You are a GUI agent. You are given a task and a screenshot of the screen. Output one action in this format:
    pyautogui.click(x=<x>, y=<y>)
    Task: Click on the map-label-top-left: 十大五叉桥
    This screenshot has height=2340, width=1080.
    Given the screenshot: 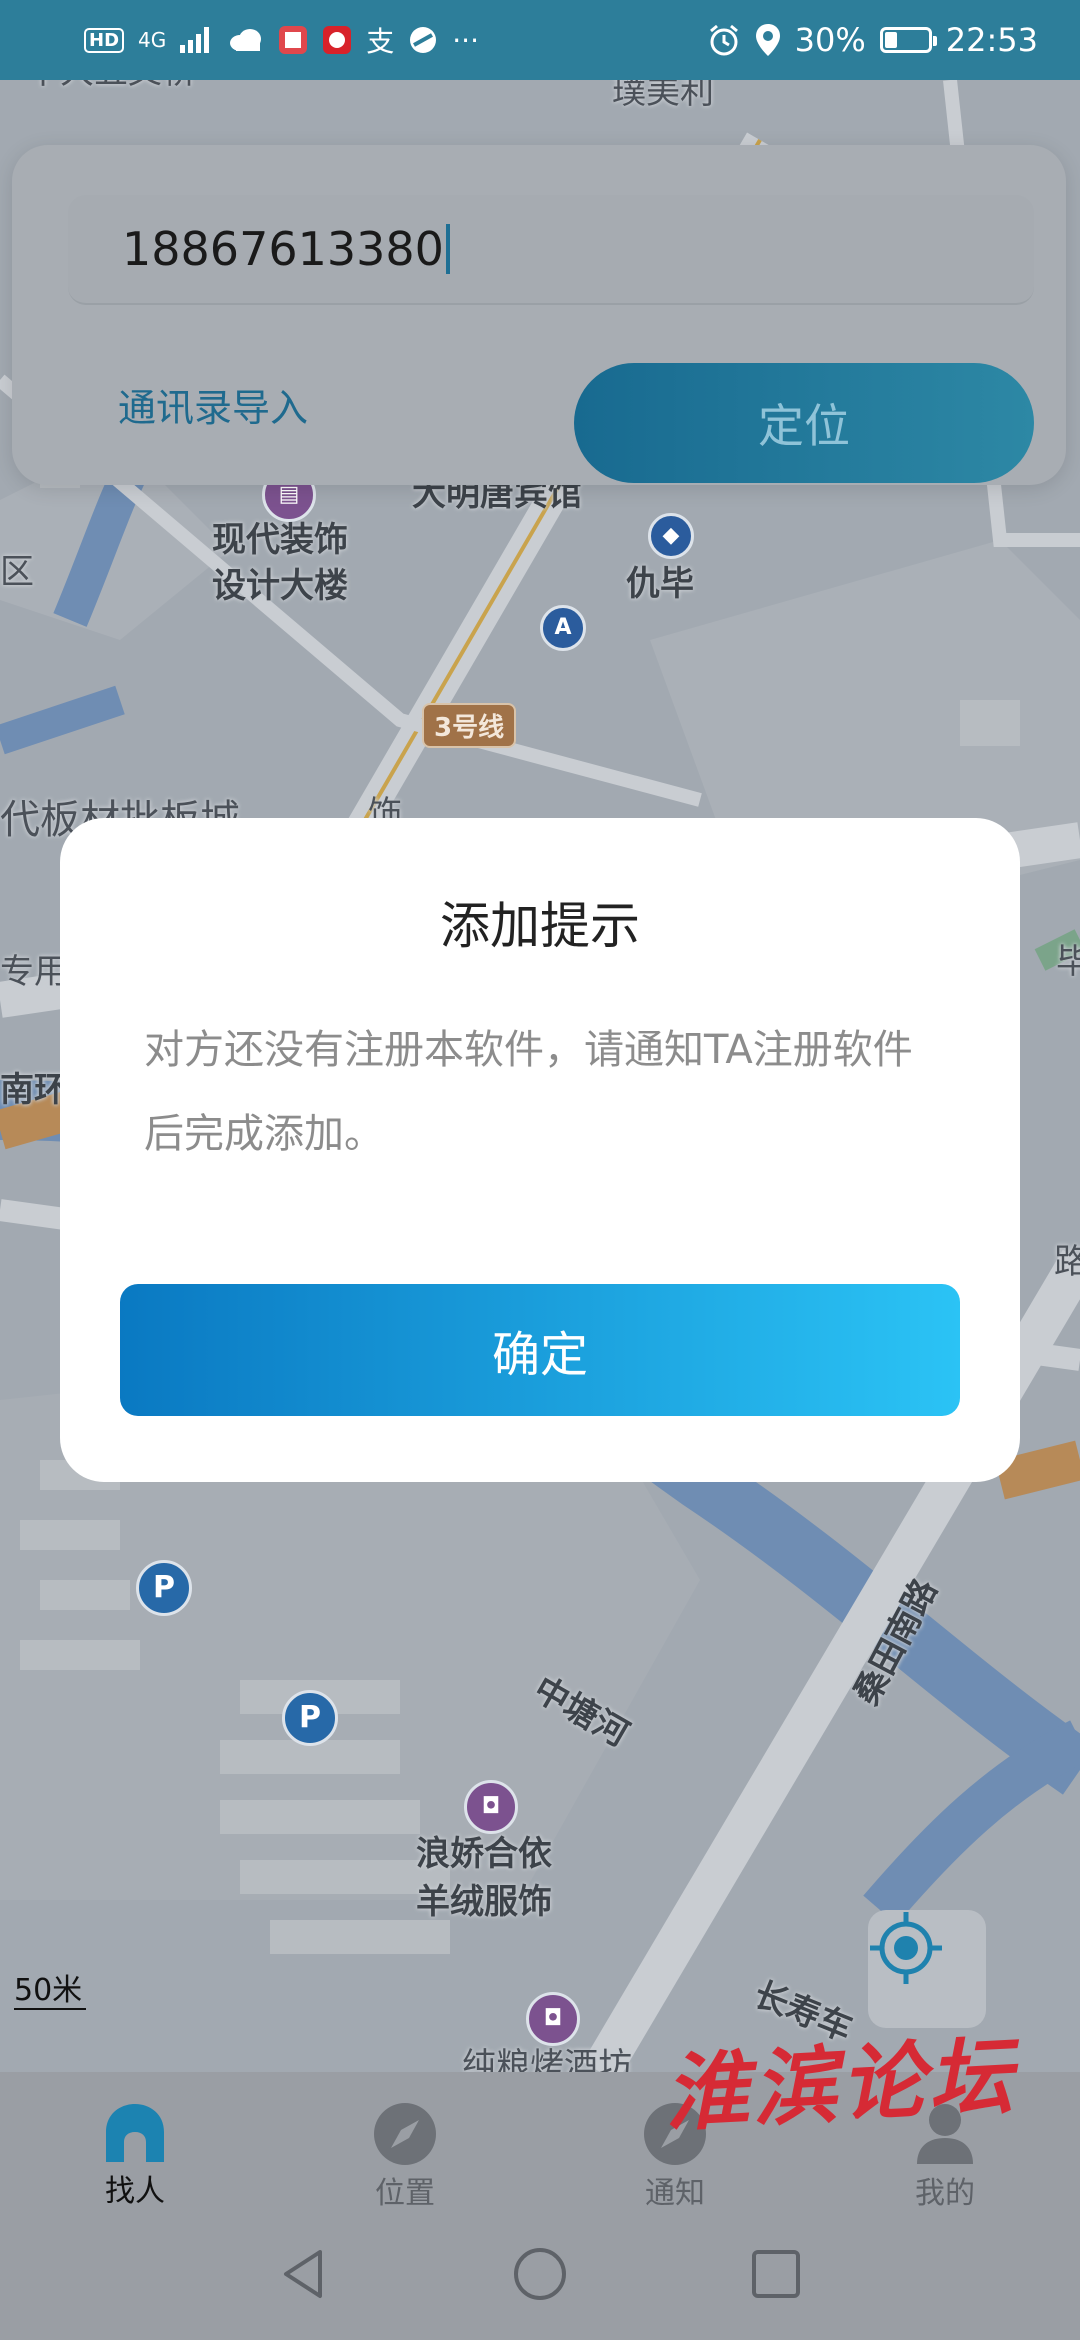 What is the action you would take?
    pyautogui.click(x=111, y=87)
    